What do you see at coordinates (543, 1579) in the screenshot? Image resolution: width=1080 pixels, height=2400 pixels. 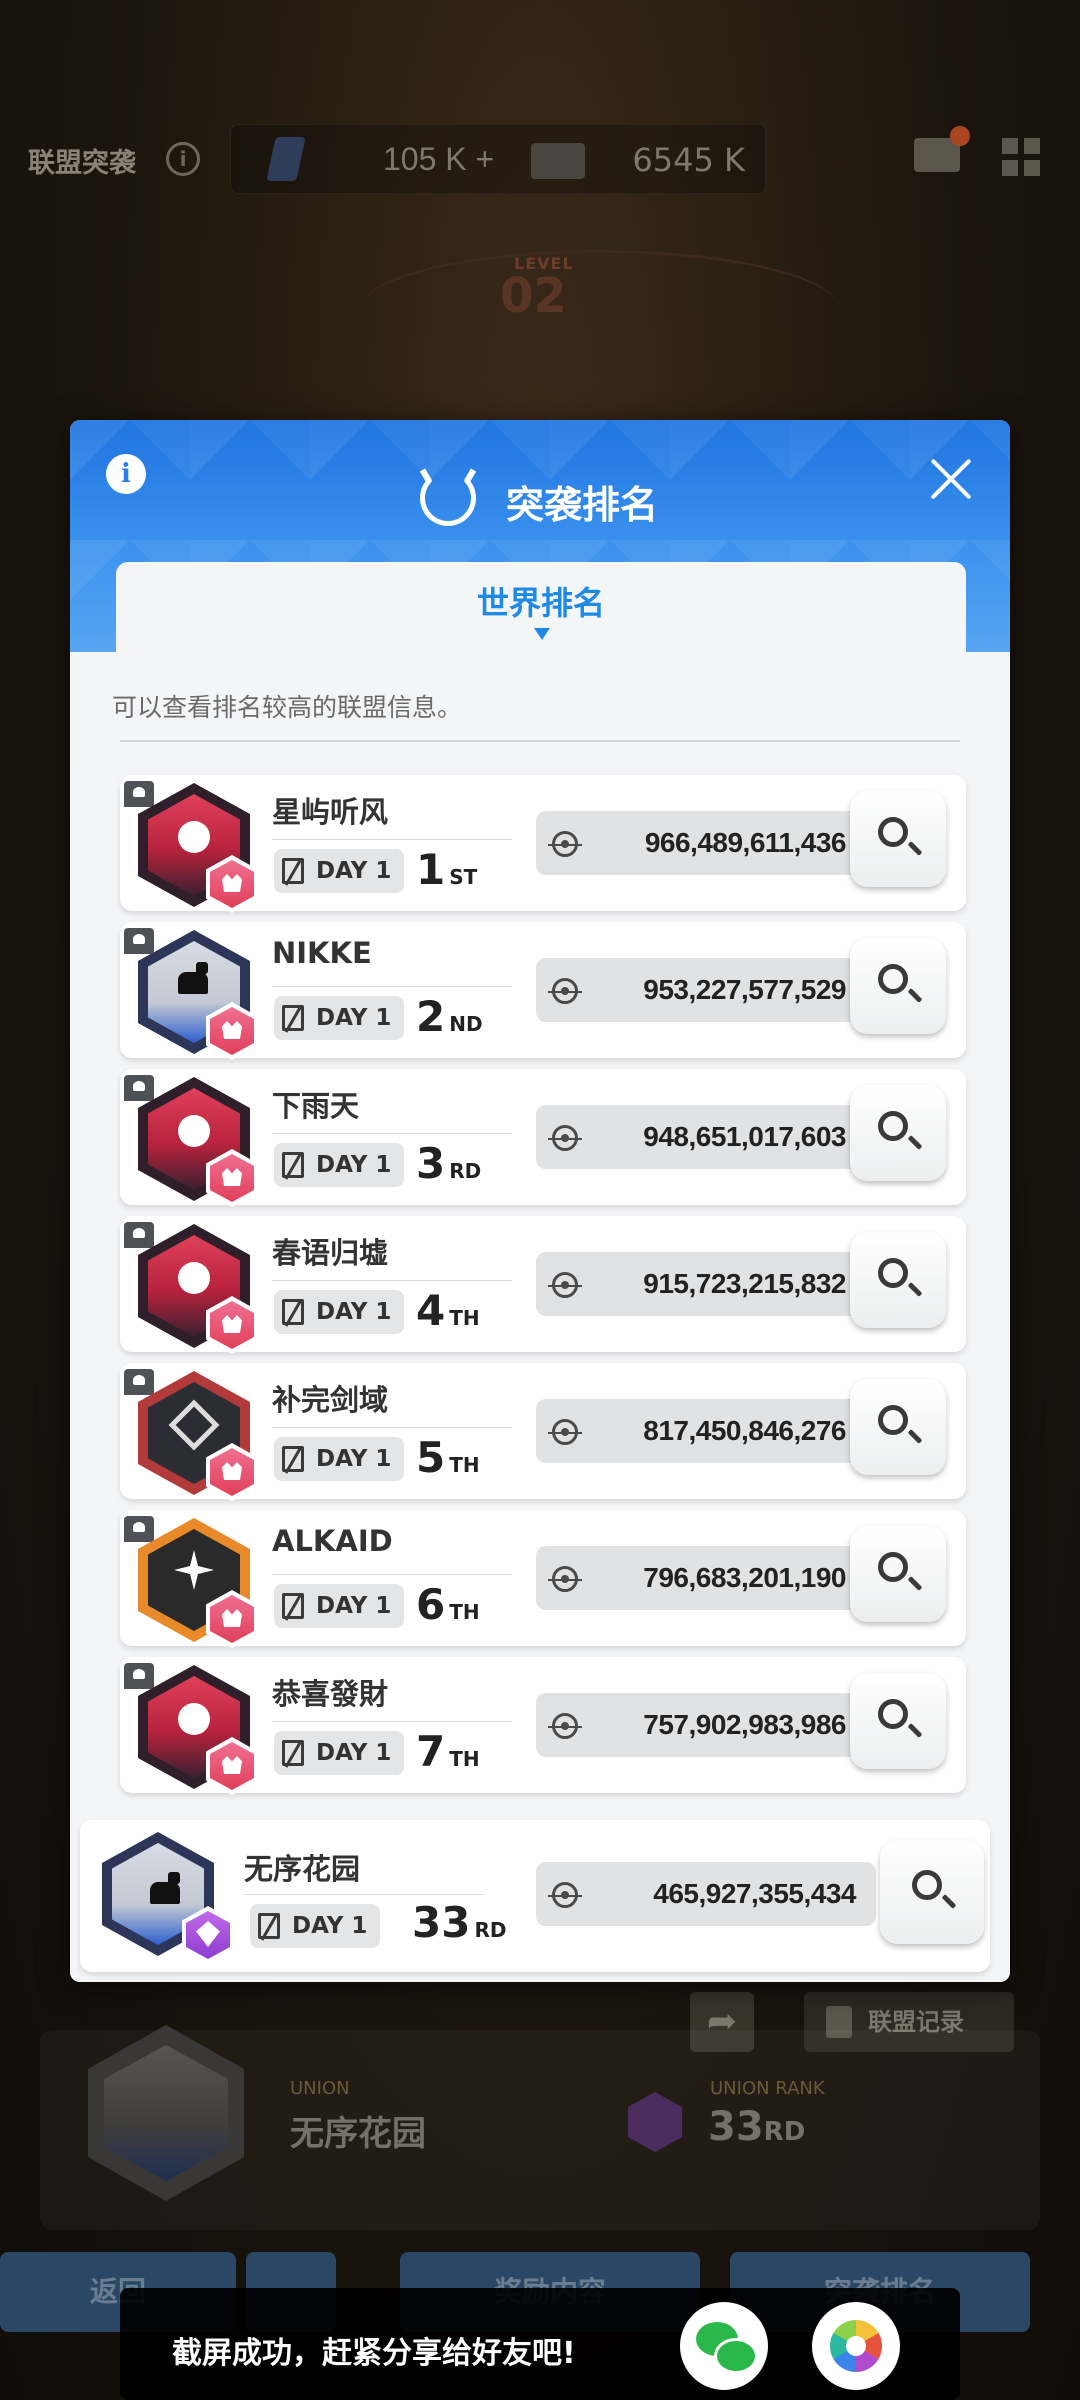 I see `ranking-row: ALKAID DAY 1 6 TH 796,683,201,190` at bounding box center [543, 1579].